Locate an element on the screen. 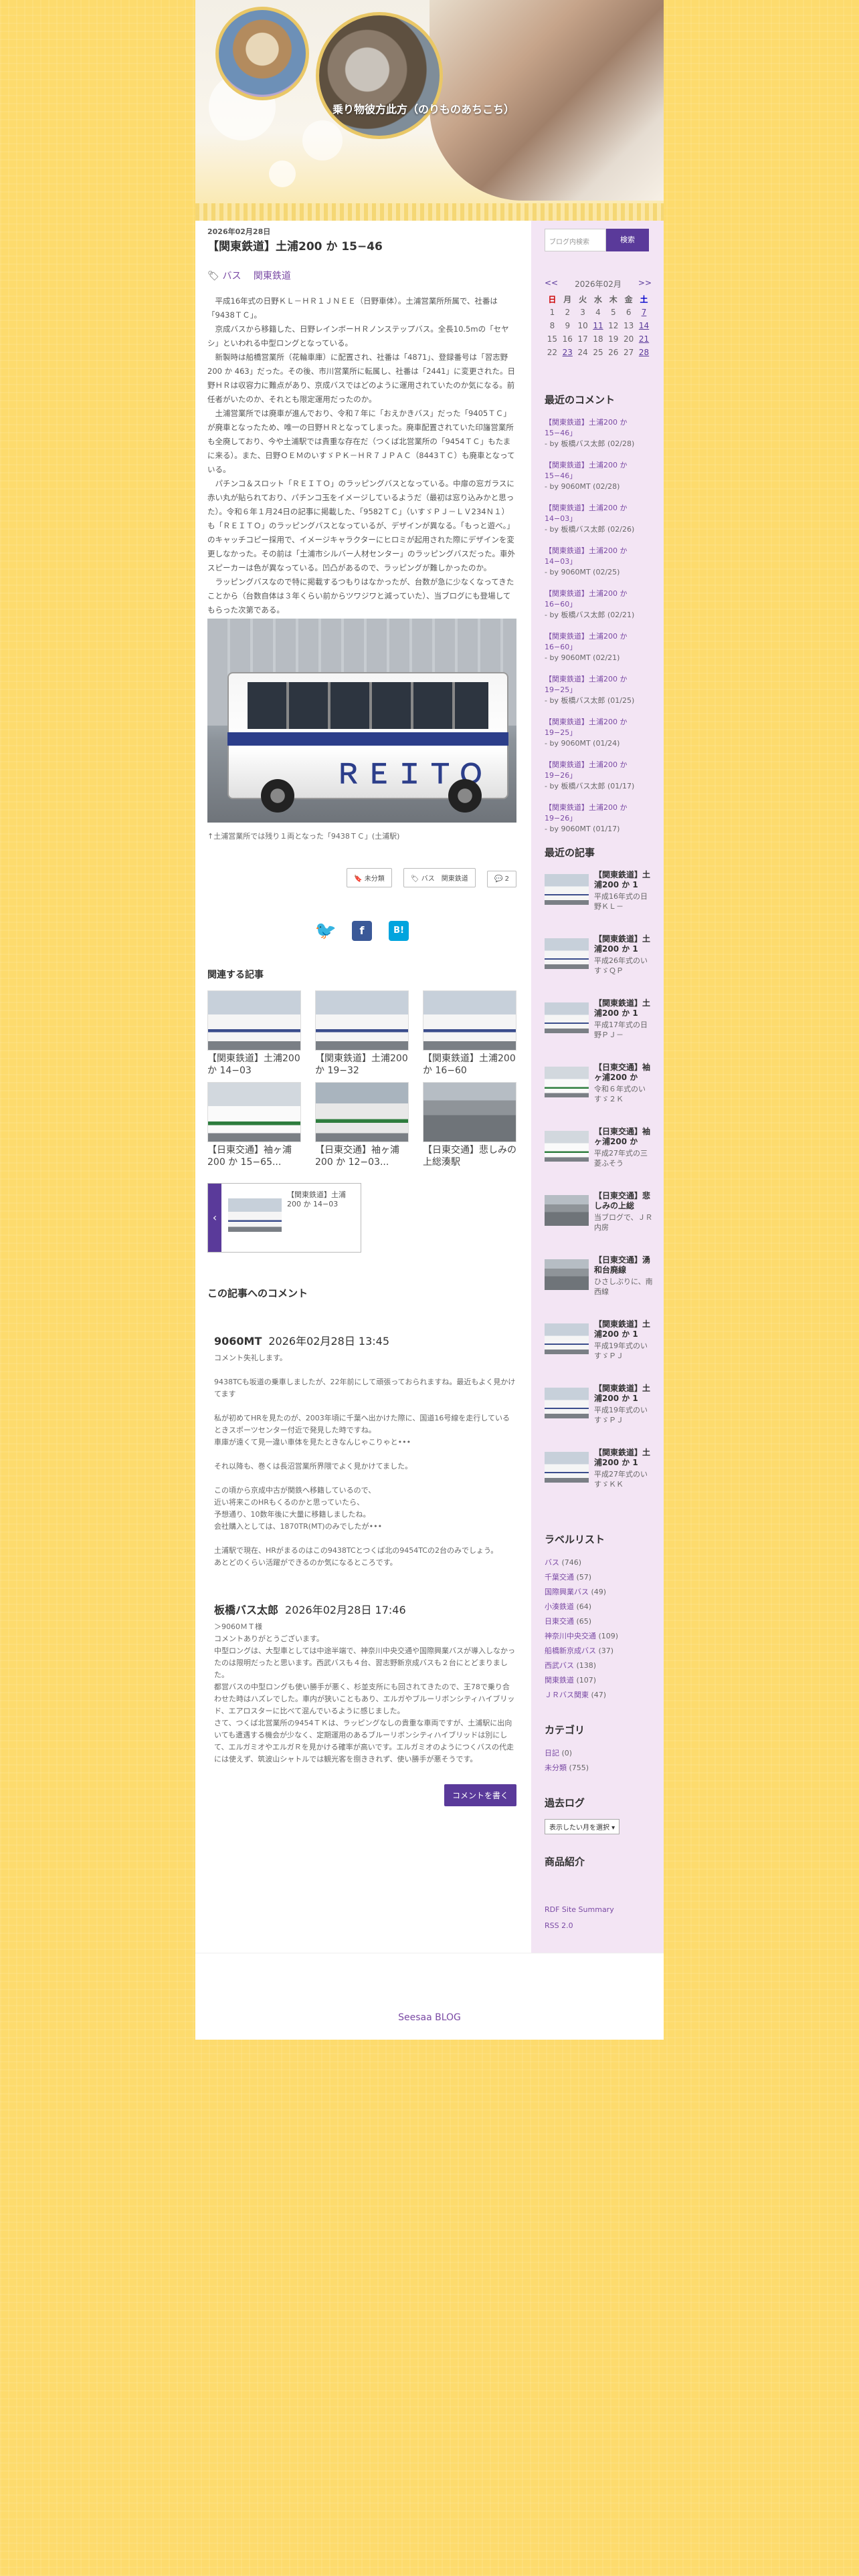  related-title: 【関東鉄道】土浦200 か 16−60 is located at coordinates (470, 1065).